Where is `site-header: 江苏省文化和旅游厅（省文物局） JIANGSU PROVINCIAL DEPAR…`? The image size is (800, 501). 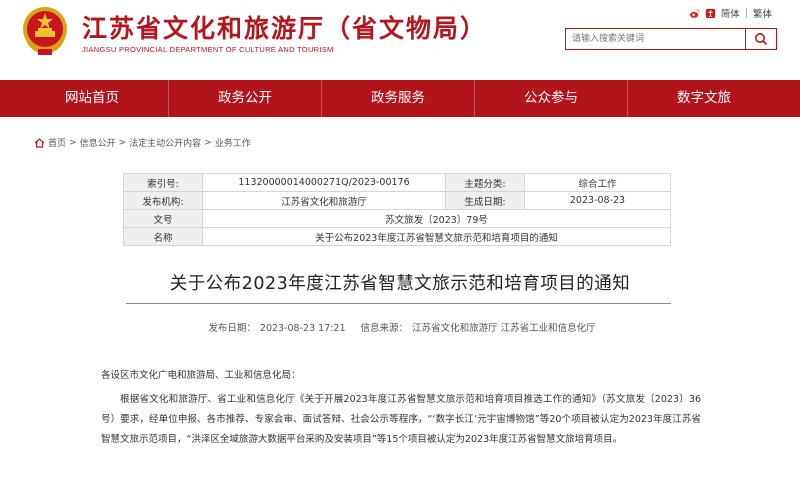
site-header: 江苏省文化和旅游厅（省文物局） JIANGSU PROVINCIAL DEPAR… is located at coordinates (400, 36).